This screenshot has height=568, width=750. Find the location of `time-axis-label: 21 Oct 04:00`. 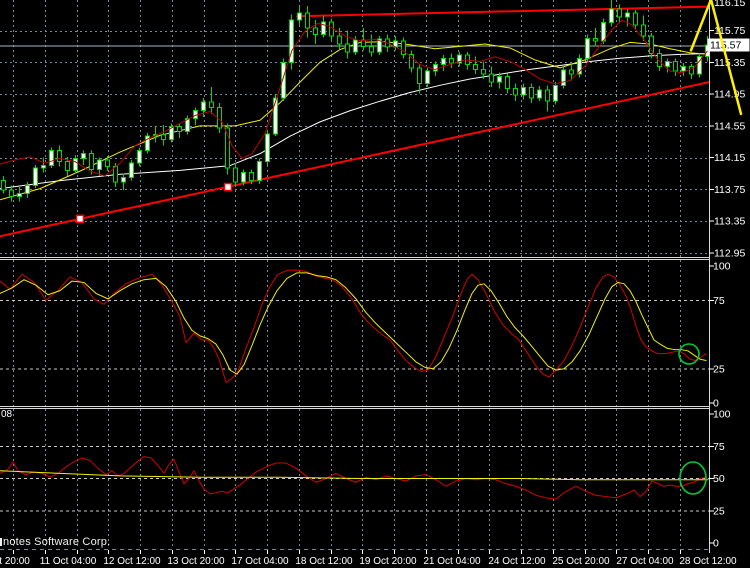

time-axis-label: 21 Oct 04:00 is located at coordinates (452, 561).